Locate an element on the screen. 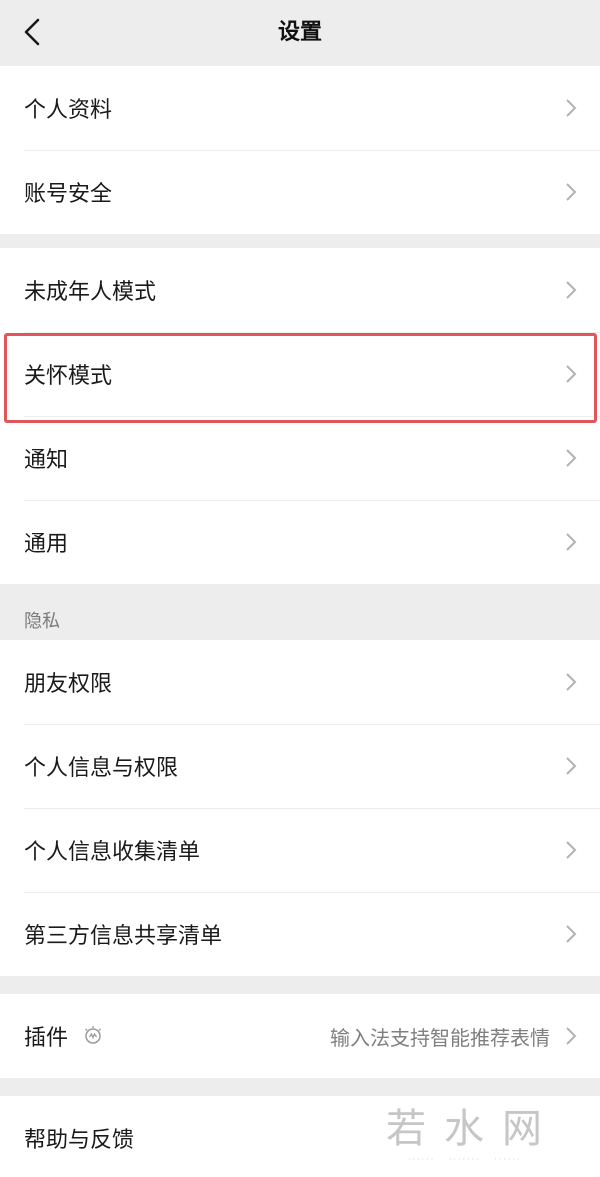 The width and height of the screenshot is (600, 1177). settings-item-personal-info-permissions: 个人信息与权限 is located at coordinates (300, 766).